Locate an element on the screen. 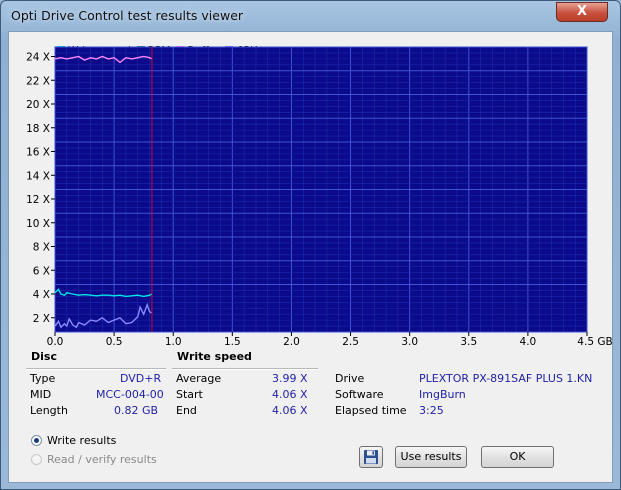 This screenshot has height=490, width=621. floppy-disk-icon is located at coordinates (371, 457).